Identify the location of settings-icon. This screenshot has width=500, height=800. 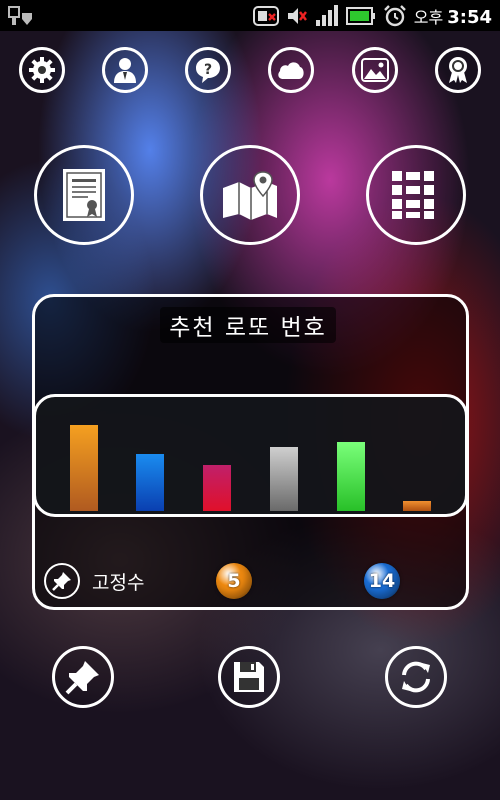
(42, 70).